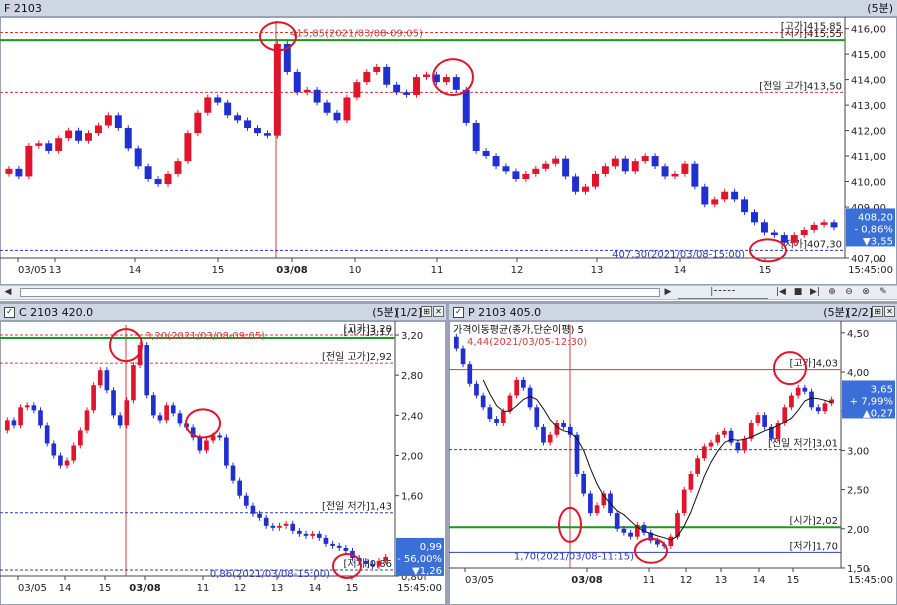 The width and height of the screenshot is (897, 605). I want to click on call-panel-close-icon: ✕, so click(438, 311).